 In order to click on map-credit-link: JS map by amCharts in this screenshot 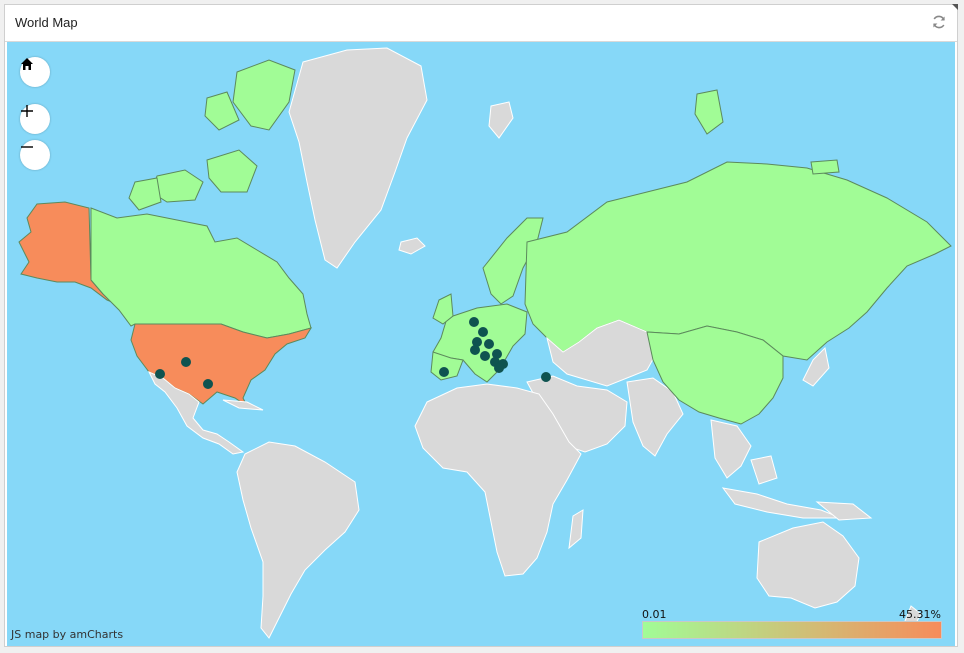, I will do `click(67, 634)`.